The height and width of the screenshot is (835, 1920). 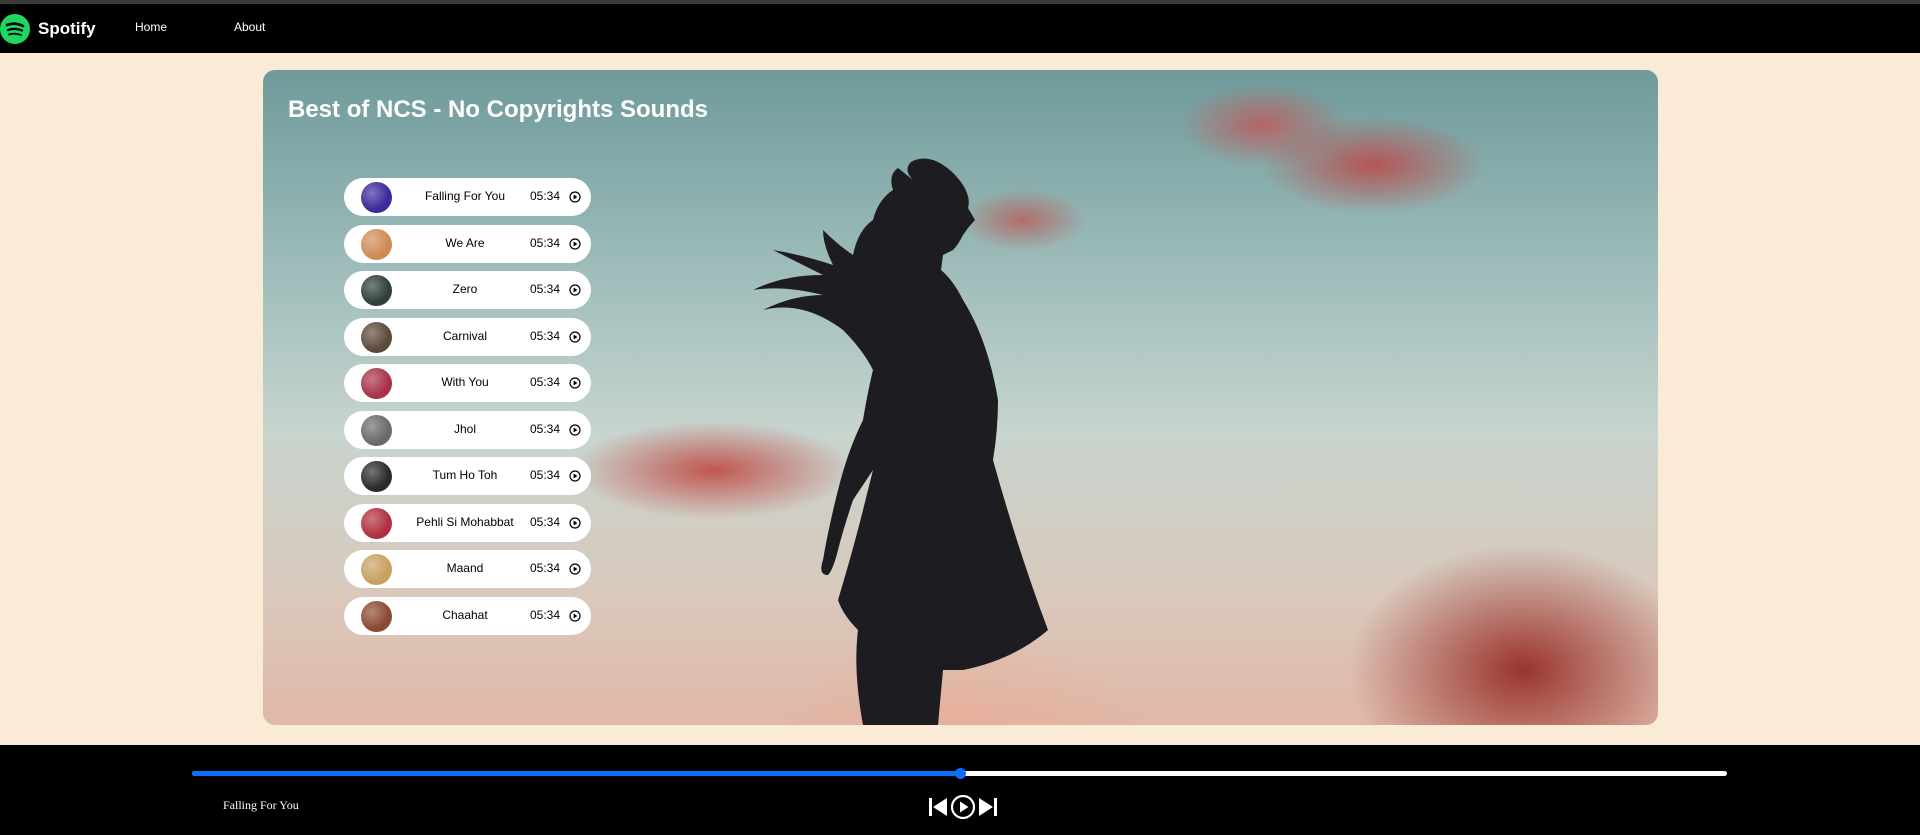 I want to click on previous-track-icon, so click(x=938, y=807).